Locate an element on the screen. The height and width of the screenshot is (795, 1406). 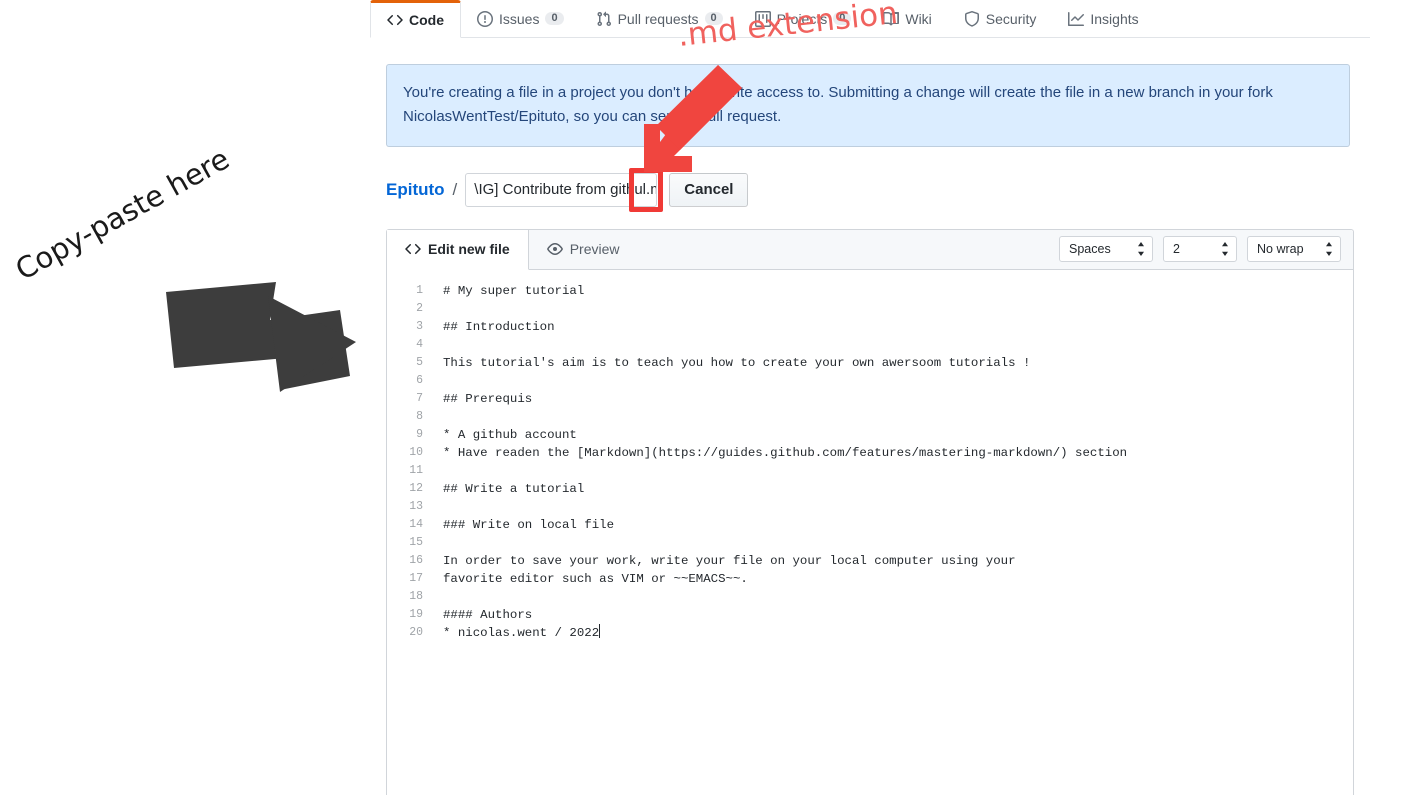
annotation-copy-paste-here: Copy-paste here is located at coordinates (122, 214).